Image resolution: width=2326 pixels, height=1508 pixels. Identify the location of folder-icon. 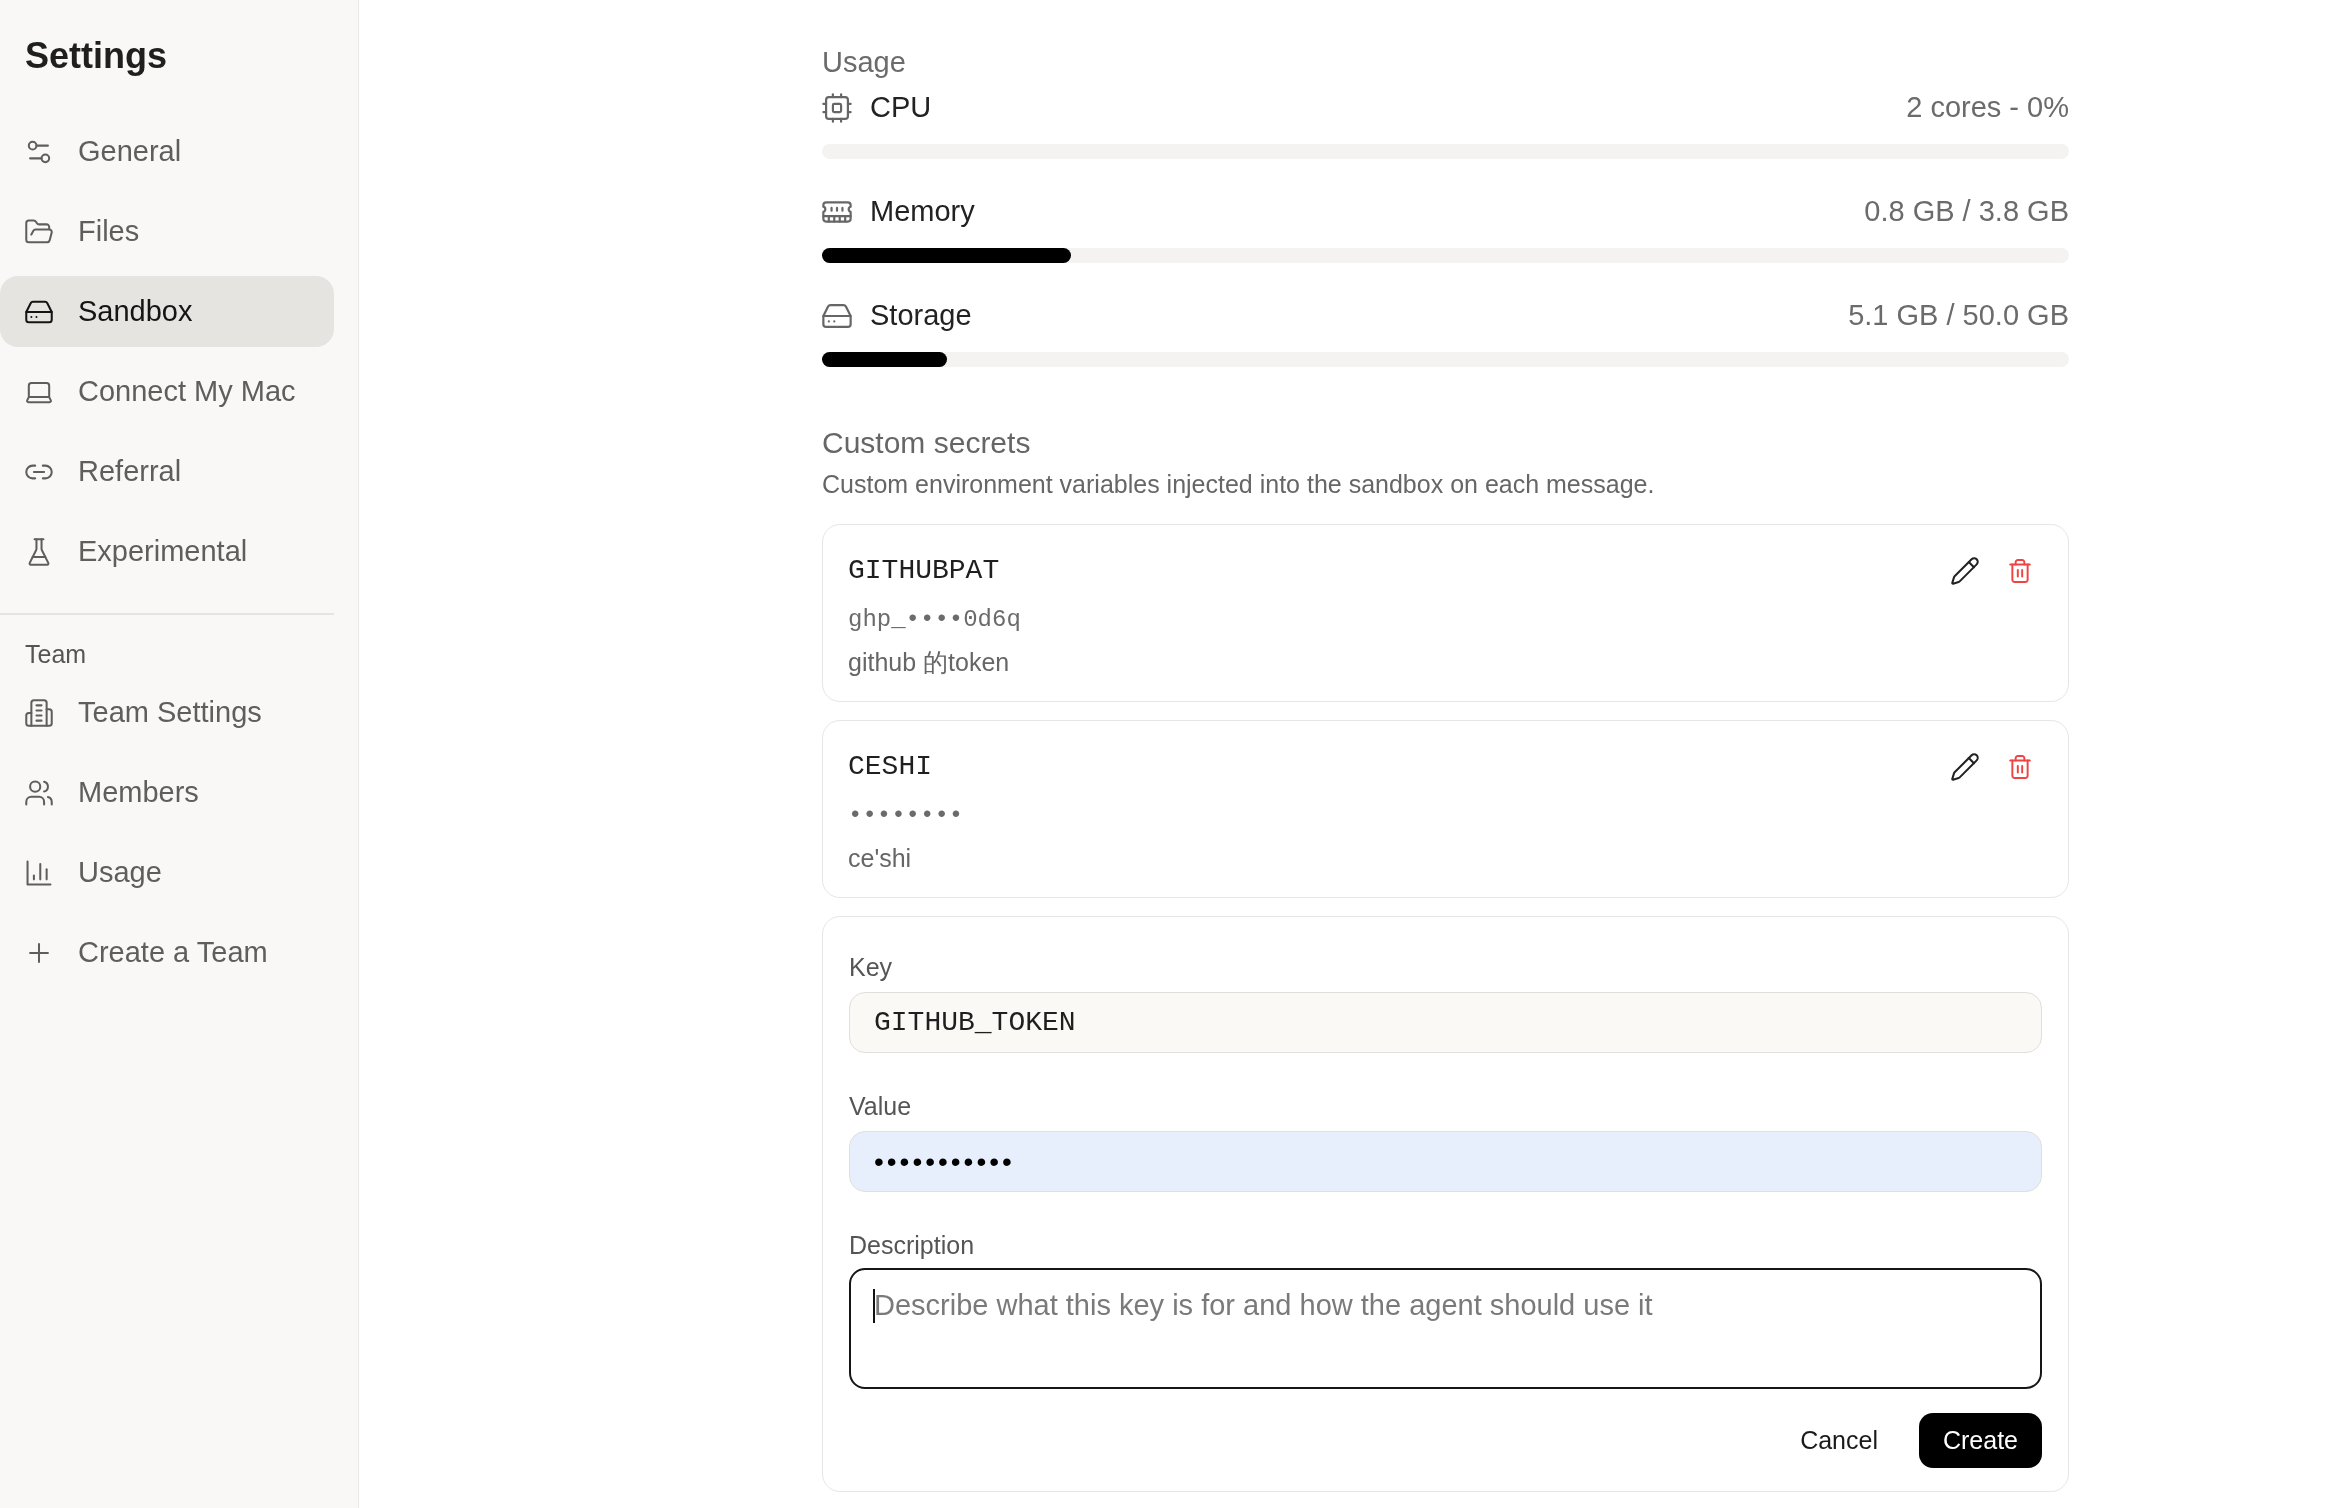
(39, 231).